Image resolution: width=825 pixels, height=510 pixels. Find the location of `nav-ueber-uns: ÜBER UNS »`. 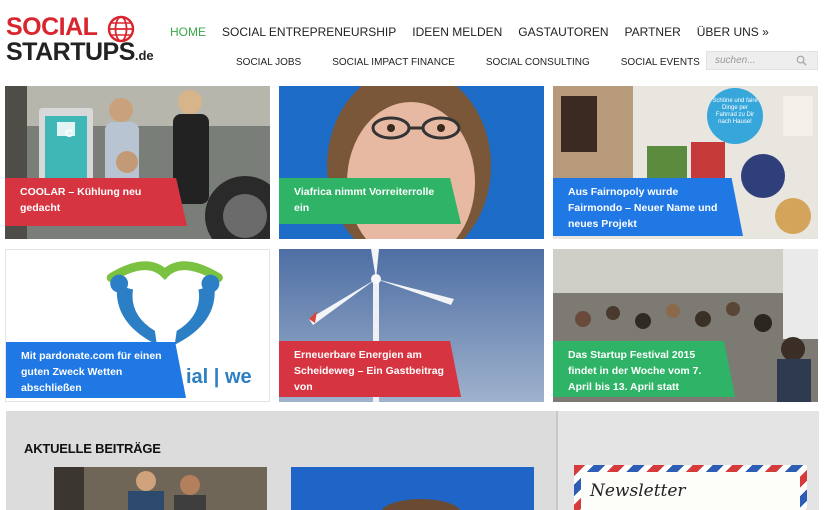

nav-ueber-uns: ÜBER UNS » is located at coordinates (733, 32).